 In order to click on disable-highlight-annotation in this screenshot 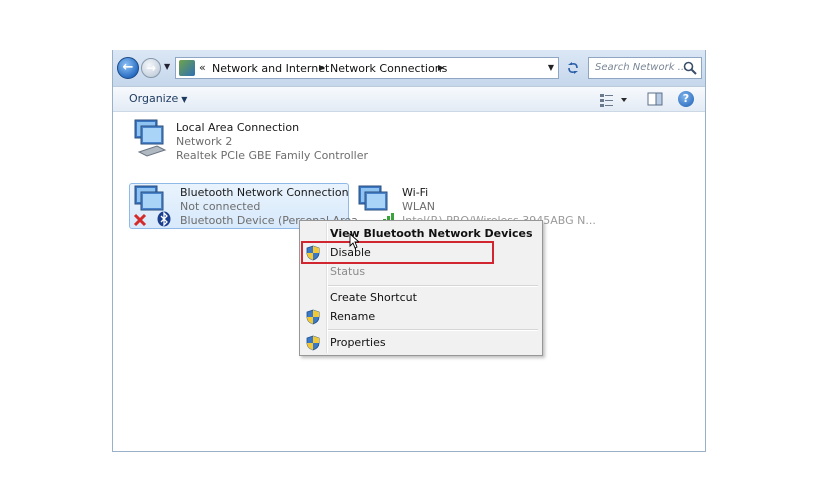, I will do `click(397, 252)`.